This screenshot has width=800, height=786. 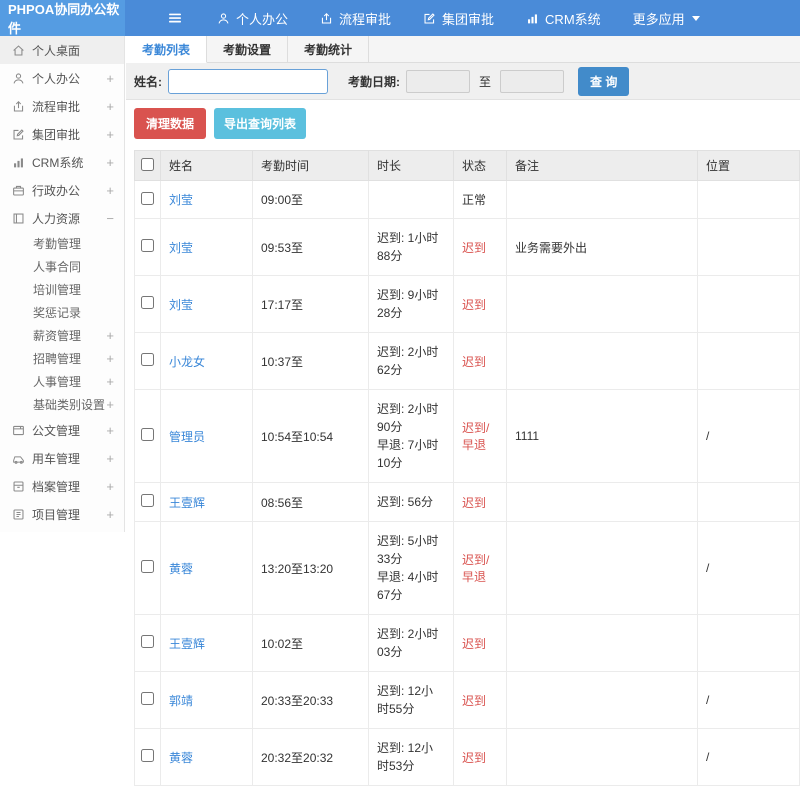 What do you see at coordinates (62, 486) in the screenshot?
I see `sidebar-item: 档案管理+` at bounding box center [62, 486].